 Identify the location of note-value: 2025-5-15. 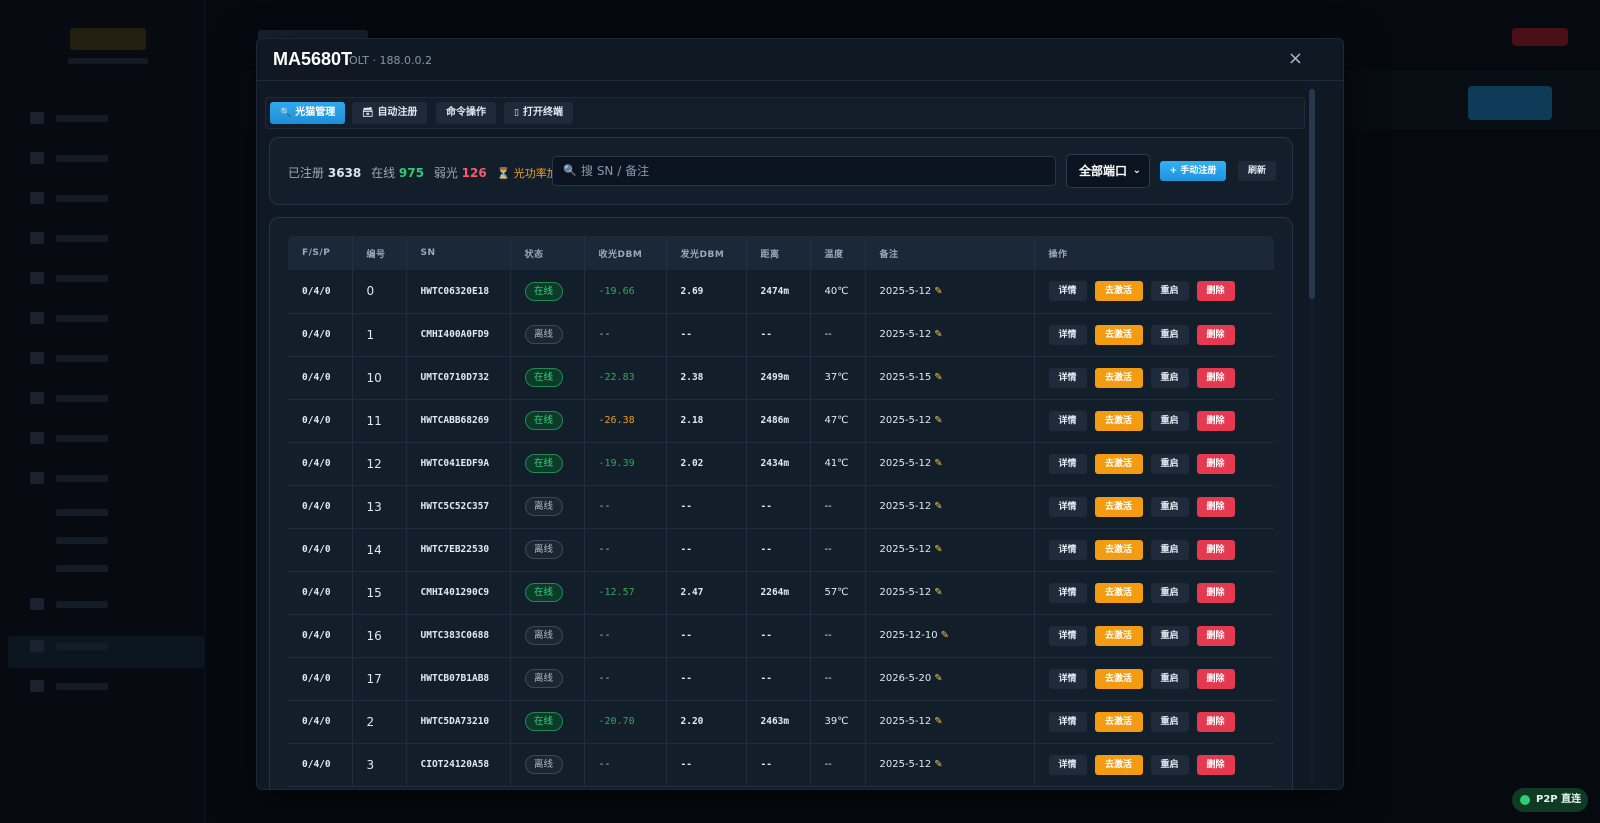
(905, 377).